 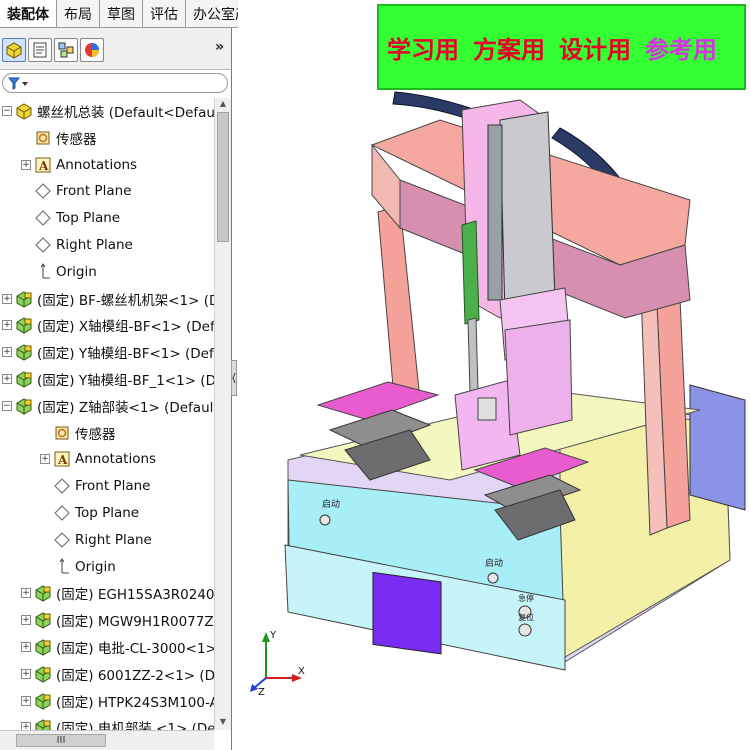 What do you see at coordinates (107, 740) in the screenshot?
I see `tree-horizontal-scrollbar: III` at bounding box center [107, 740].